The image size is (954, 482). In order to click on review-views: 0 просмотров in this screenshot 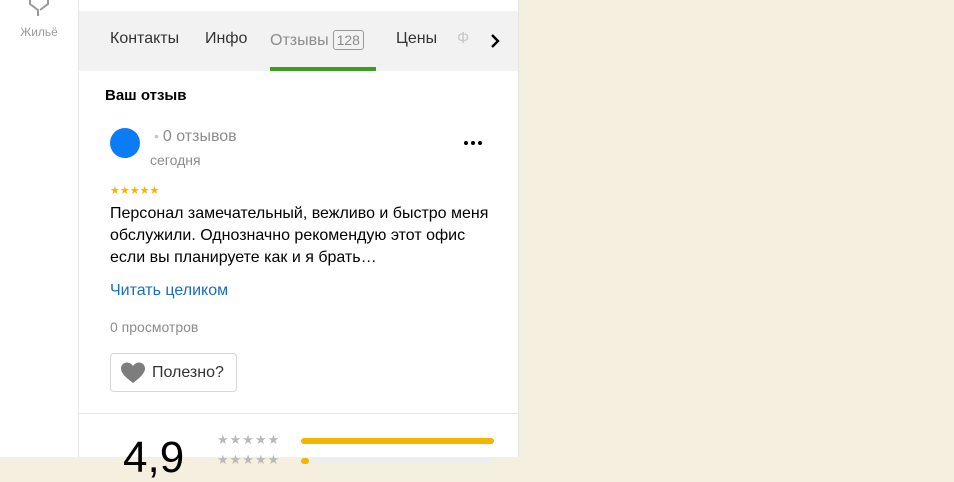, I will do `click(154, 327)`.